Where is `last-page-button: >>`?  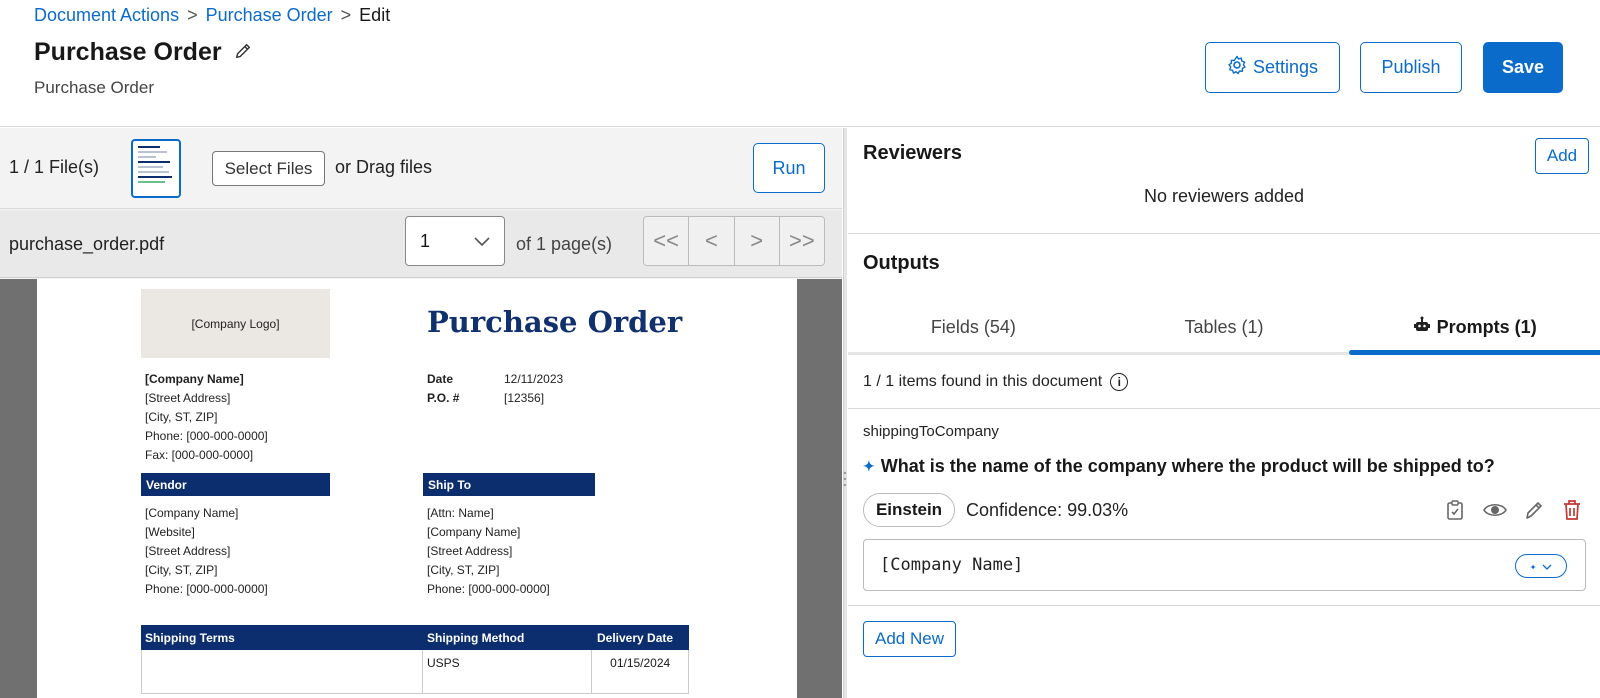
last-page-button: >> is located at coordinates (801, 241).